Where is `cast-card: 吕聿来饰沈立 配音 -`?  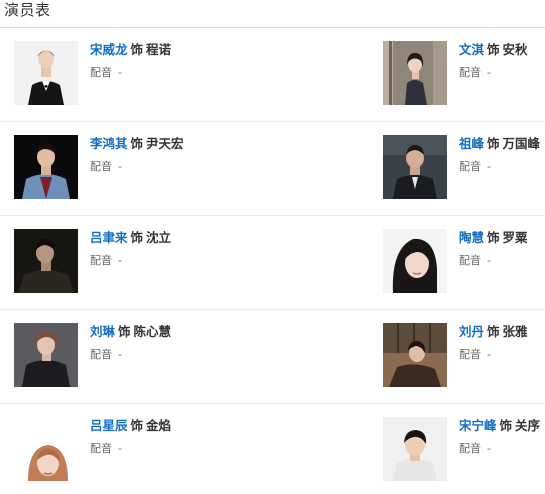 cast-card: 吕聿来饰沈立 配音 - is located at coordinates (194, 262).